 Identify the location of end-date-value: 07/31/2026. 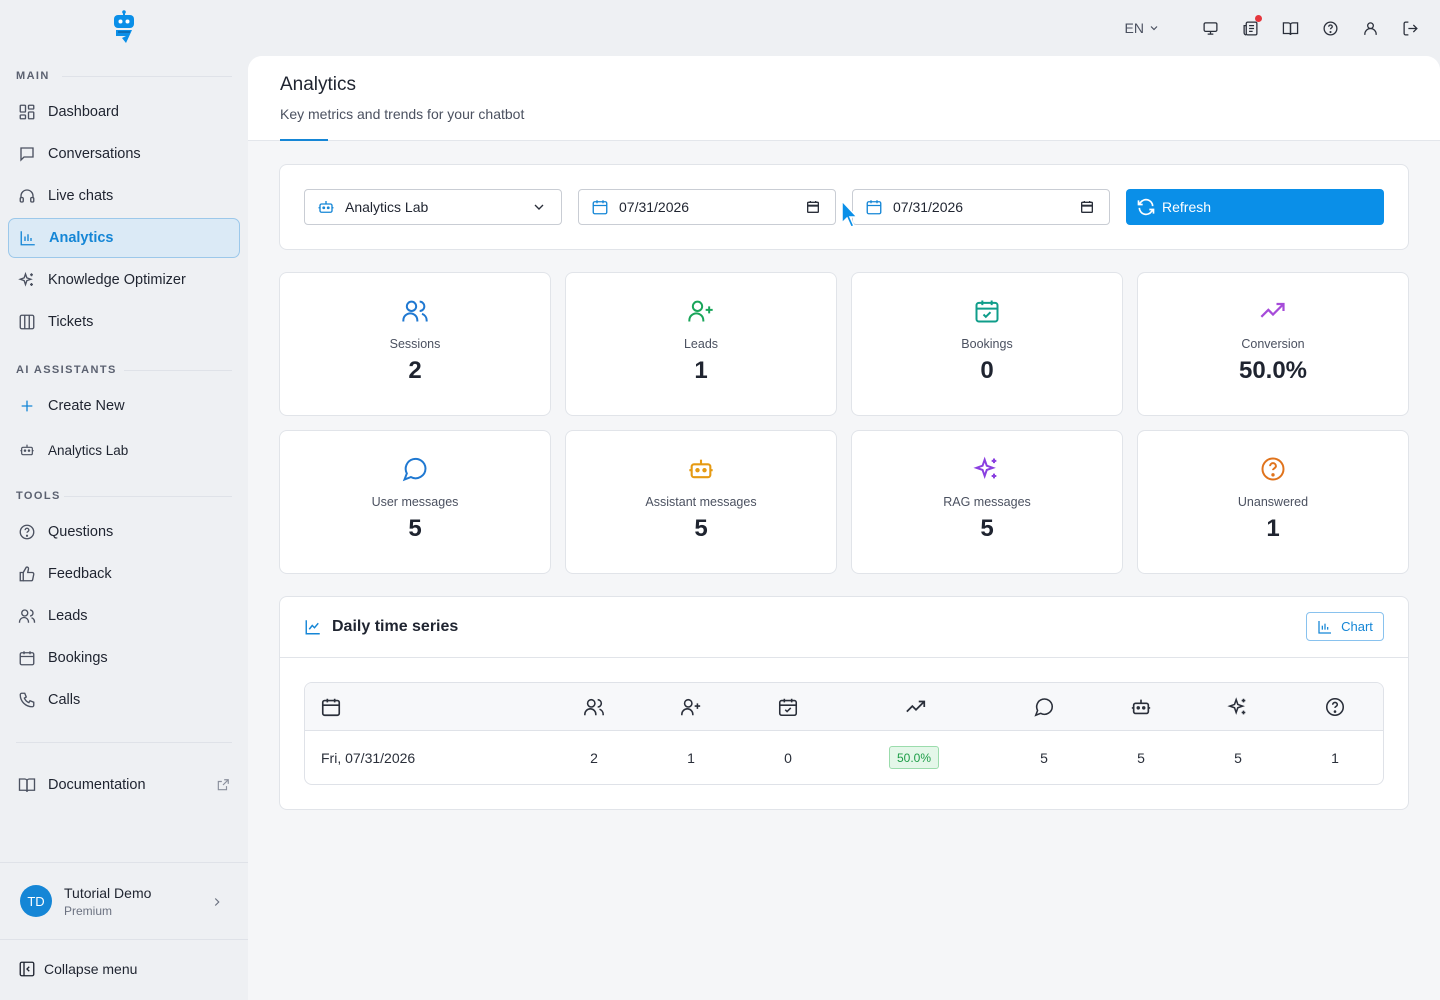
(928, 207).